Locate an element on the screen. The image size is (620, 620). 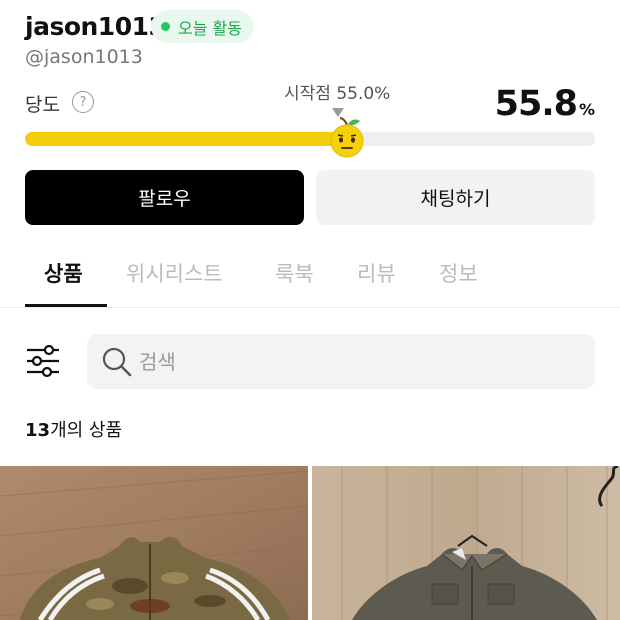
tab-reviews: 리뷰 is located at coordinates (376, 273).